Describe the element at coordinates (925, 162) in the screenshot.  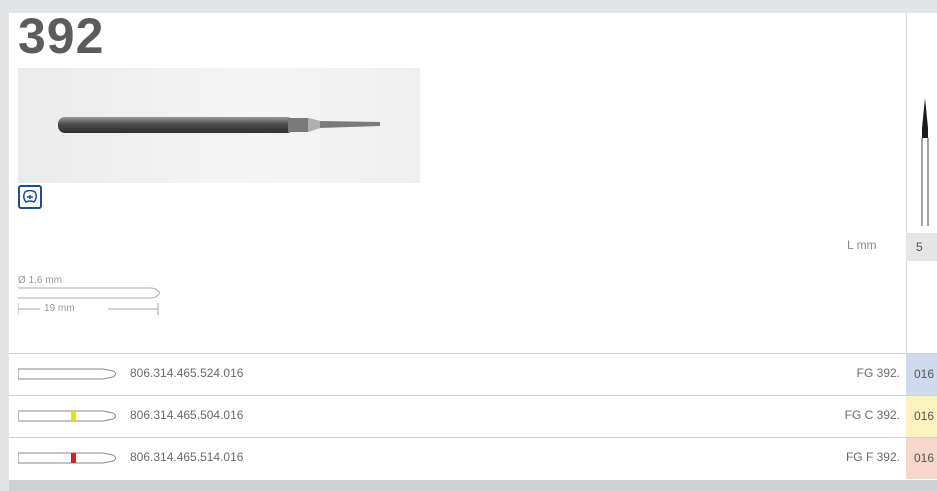
I see `bur-profile-diagram` at that location.